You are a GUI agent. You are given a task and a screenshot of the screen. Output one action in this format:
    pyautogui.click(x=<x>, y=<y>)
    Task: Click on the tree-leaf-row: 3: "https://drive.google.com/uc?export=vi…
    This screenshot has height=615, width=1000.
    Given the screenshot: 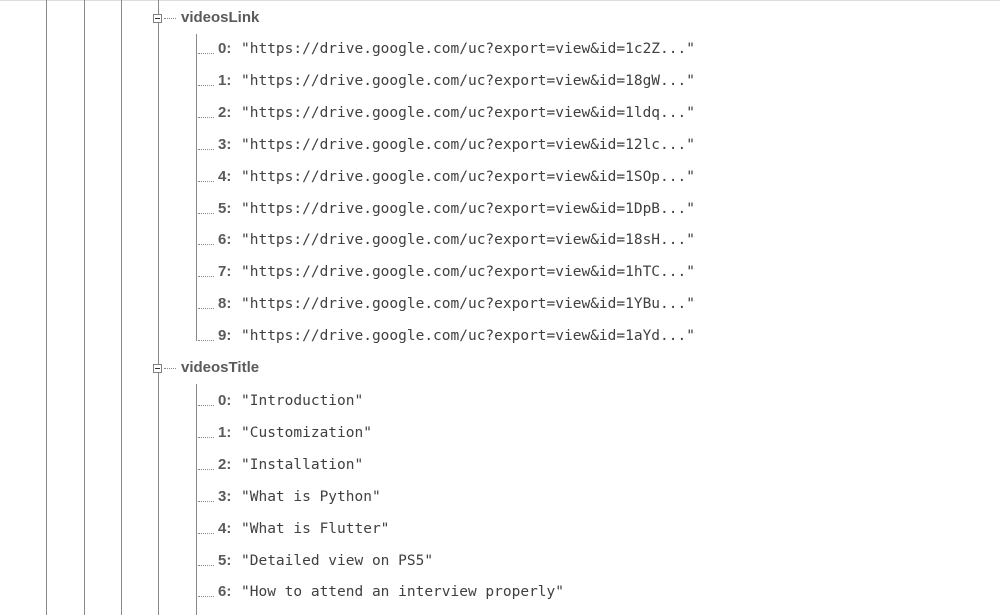 What is the action you would take?
    pyautogui.click(x=500, y=142)
    